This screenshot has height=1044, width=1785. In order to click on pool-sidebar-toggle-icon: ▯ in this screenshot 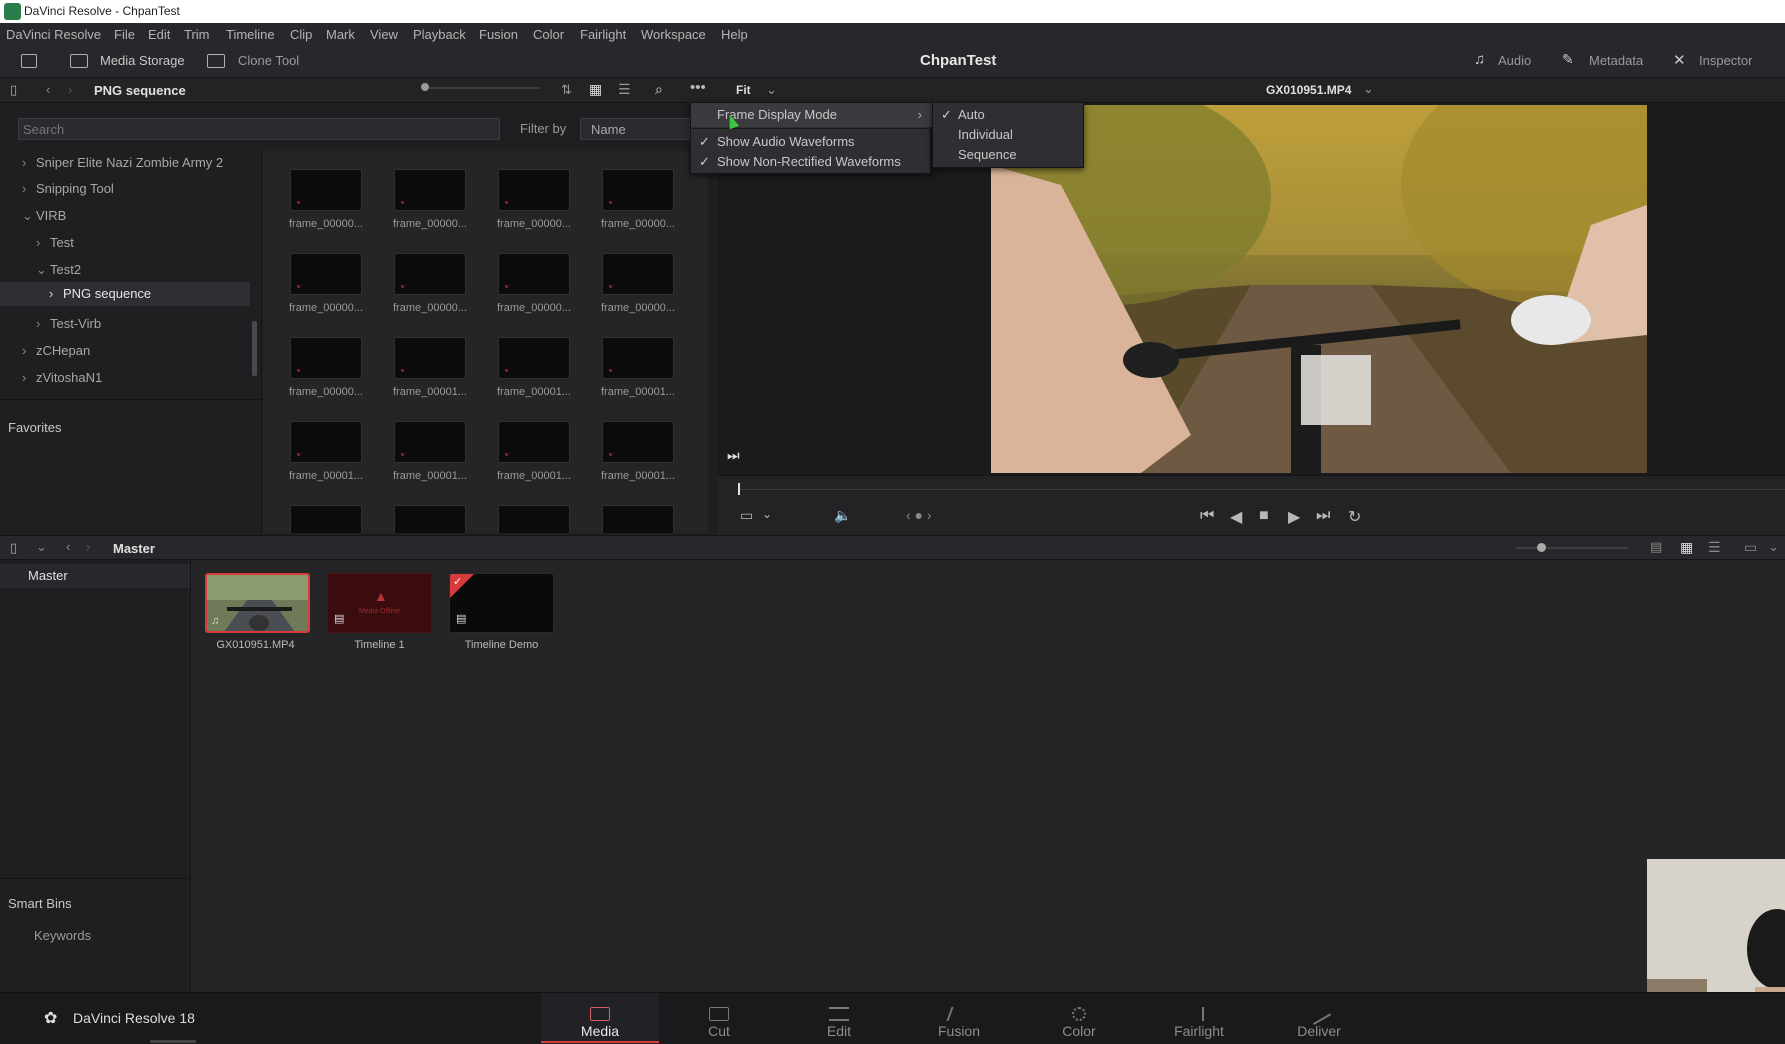, I will do `click(13, 548)`.